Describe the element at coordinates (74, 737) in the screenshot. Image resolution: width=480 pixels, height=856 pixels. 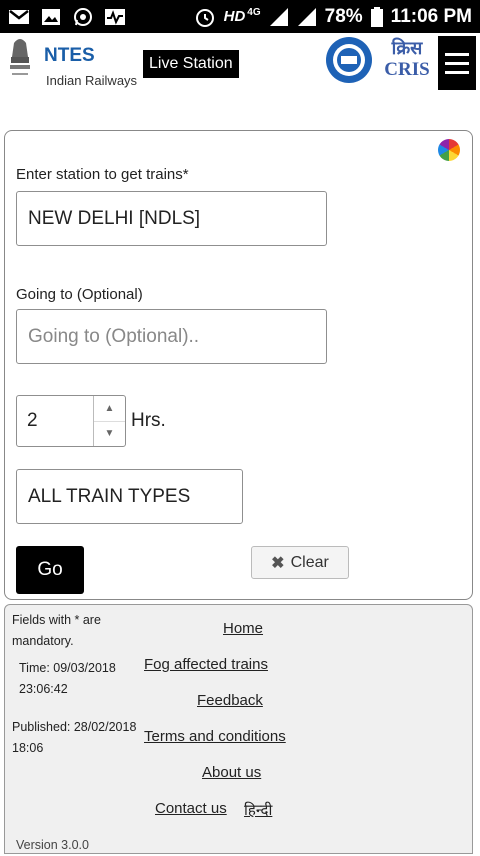
I see `published-label: Published: 28/02/2018 18:06` at that location.